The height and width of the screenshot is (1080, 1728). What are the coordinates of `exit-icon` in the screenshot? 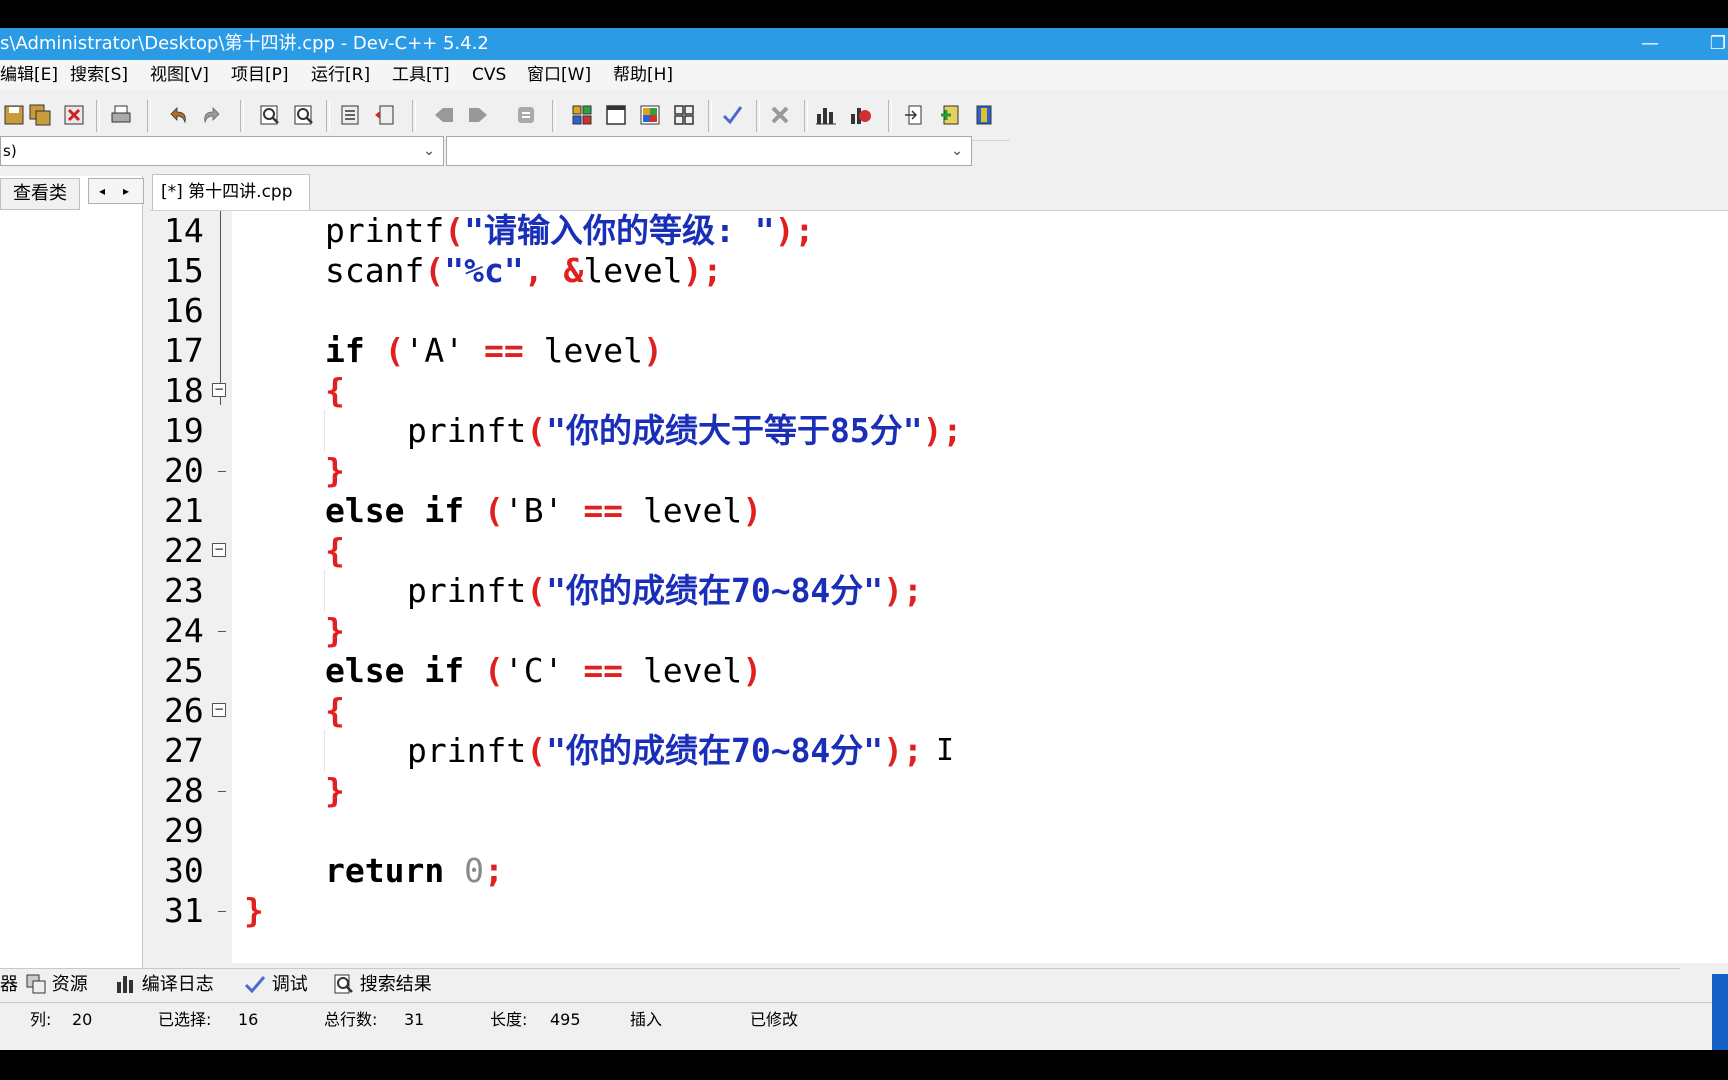 It's located at (984, 115).